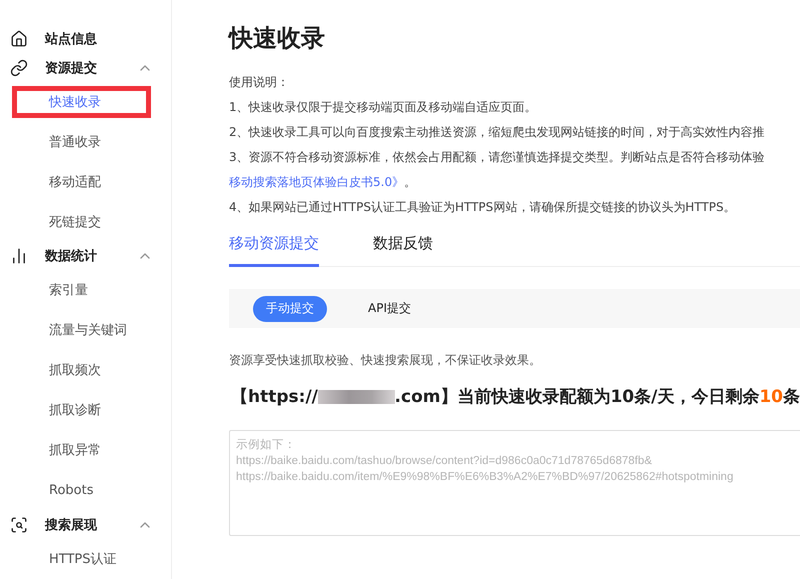 The image size is (800, 579). I want to click on sidebar-group-label: 资源提交, so click(71, 68).